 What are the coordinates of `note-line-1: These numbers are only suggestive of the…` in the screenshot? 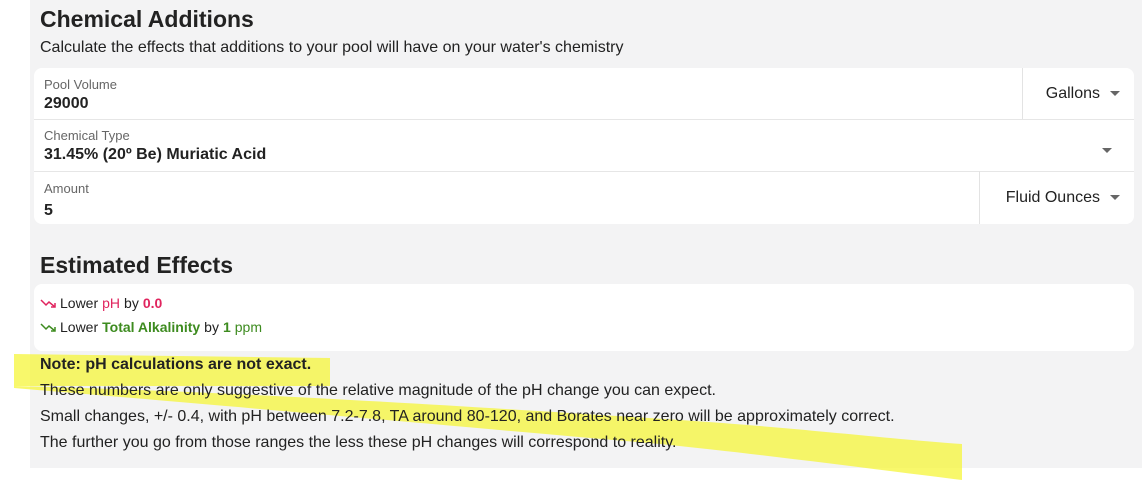 It's located at (378, 390).